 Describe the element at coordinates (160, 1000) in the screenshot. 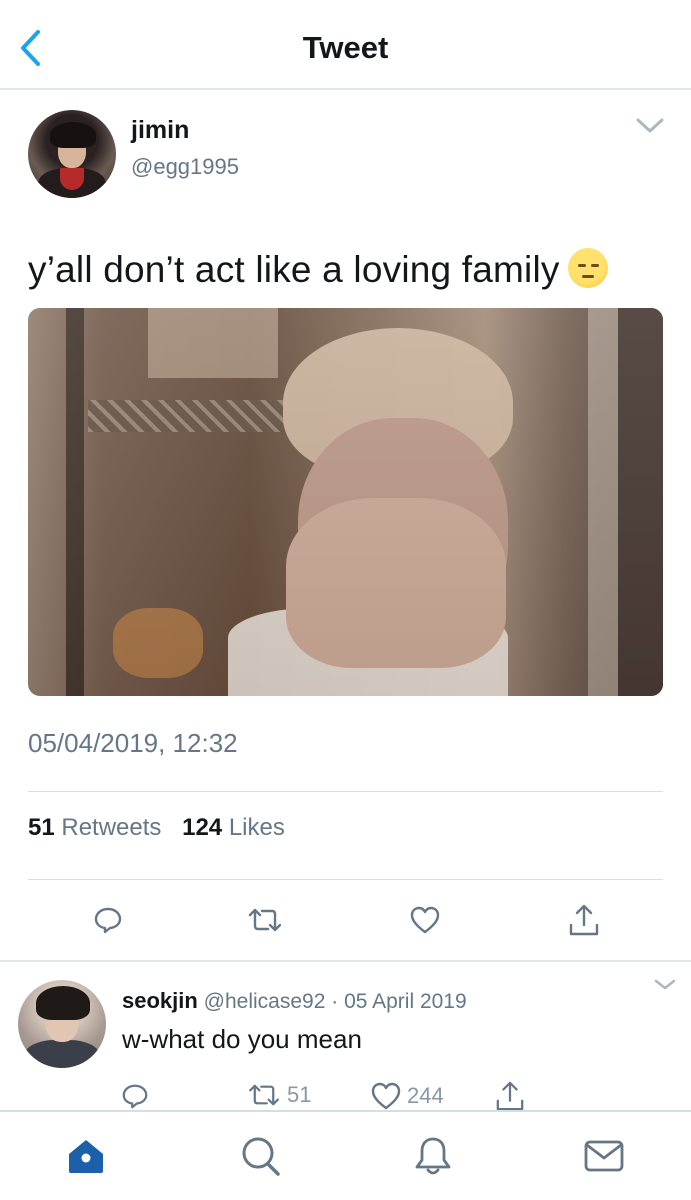

I see `reply-author-name: seokjin` at that location.